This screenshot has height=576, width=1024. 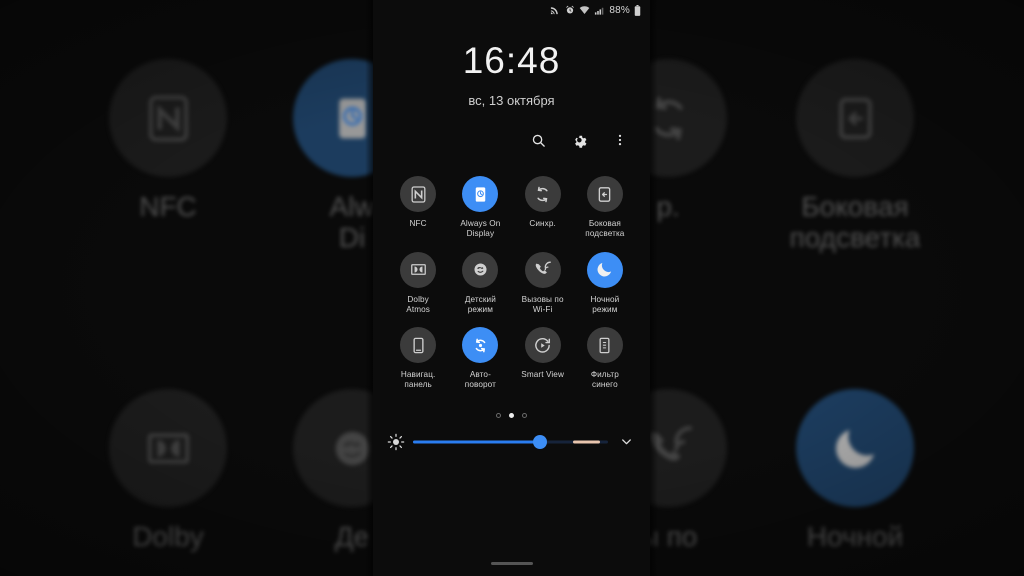 I want to click on cast-icon, so click(x=555, y=10).